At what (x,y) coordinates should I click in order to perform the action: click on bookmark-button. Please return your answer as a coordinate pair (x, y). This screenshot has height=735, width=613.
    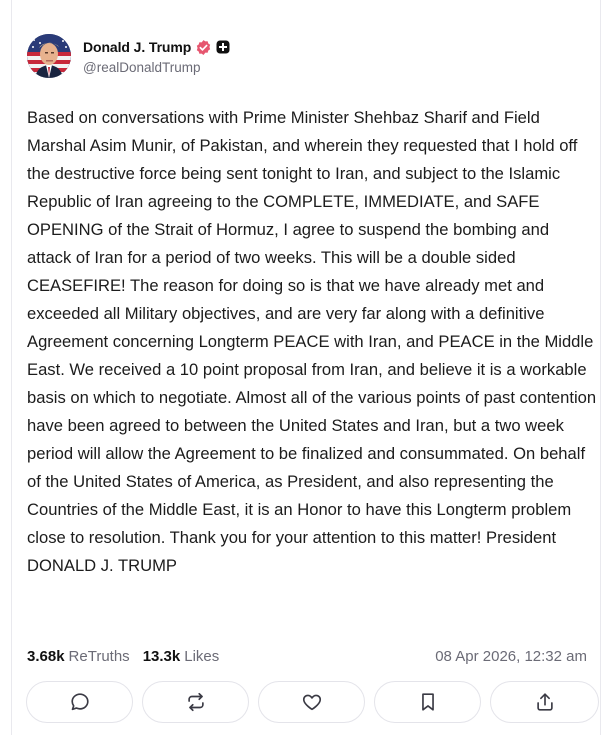
    Looking at the image, I should click on (427, 702).